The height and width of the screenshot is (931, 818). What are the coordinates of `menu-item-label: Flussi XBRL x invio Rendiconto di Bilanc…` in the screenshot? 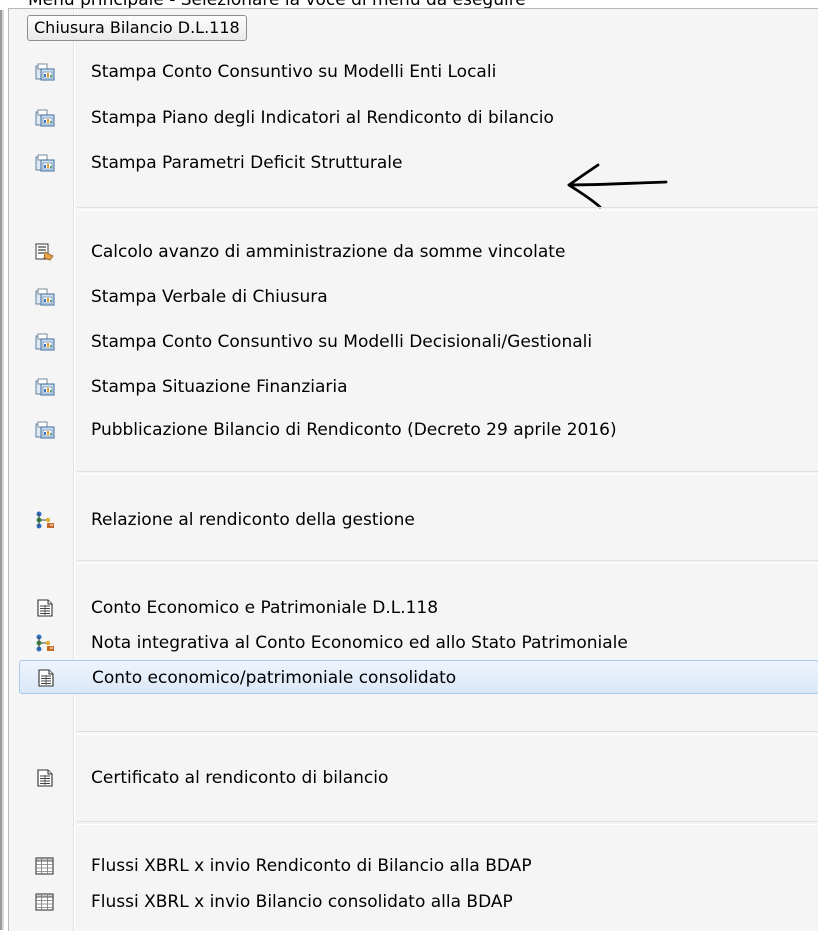 It's located at (311, 866).